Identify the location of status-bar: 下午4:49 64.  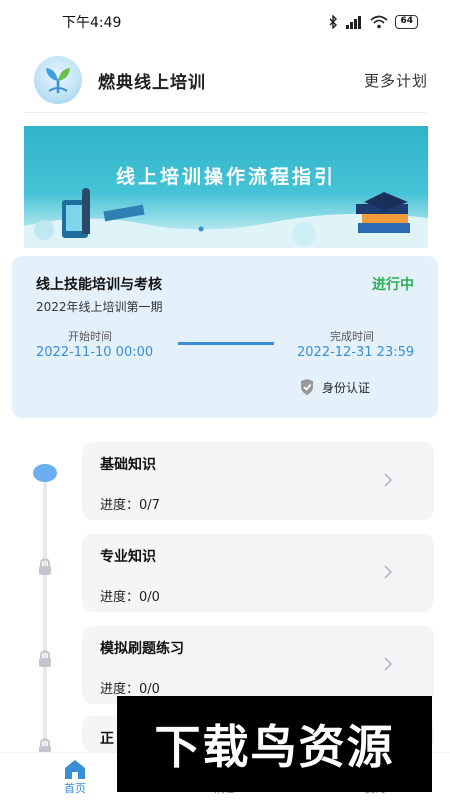
(225, 22).